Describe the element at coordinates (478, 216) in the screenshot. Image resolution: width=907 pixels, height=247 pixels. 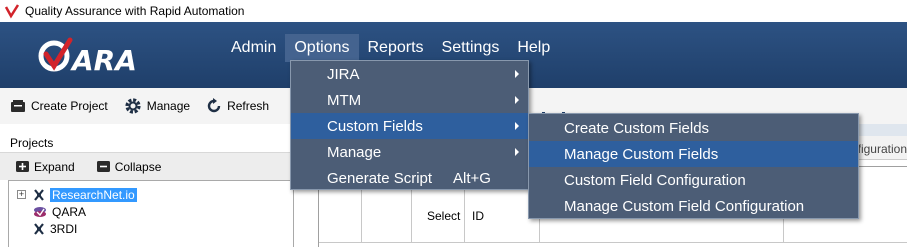
I see `grid-header-id: ID` at that location.